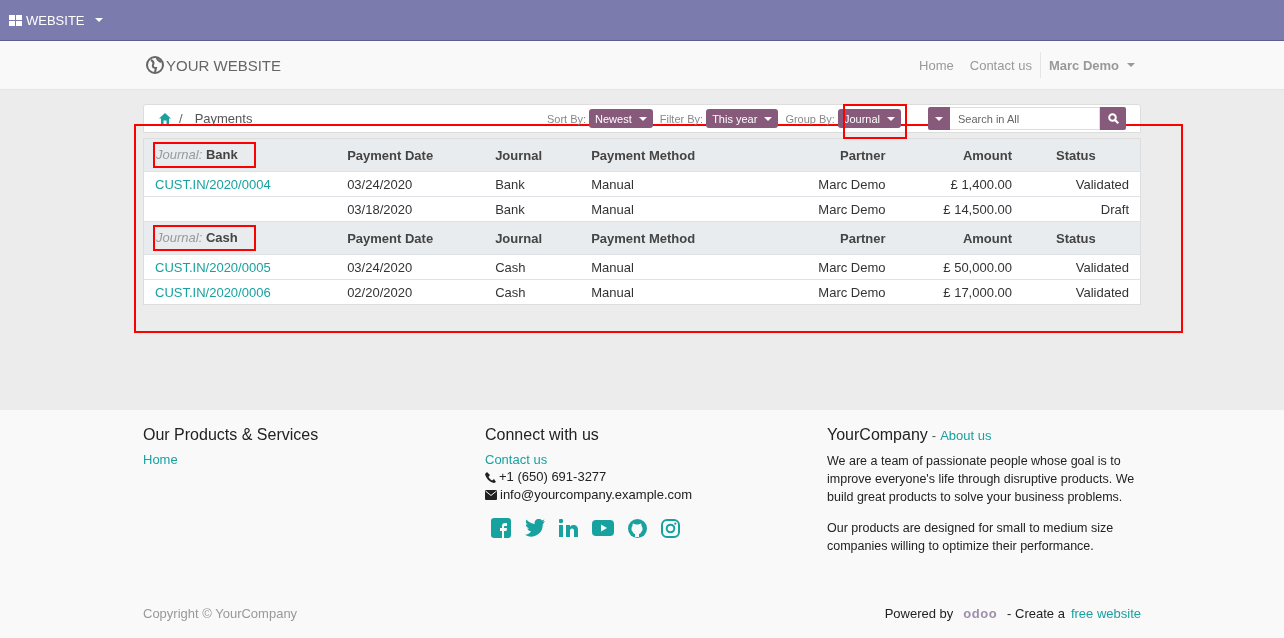  What do you see at coordinates (213, 65) in the screenshot?
I see `site-logo: YOUR WEBSITE` at bounding box center [213, 65].